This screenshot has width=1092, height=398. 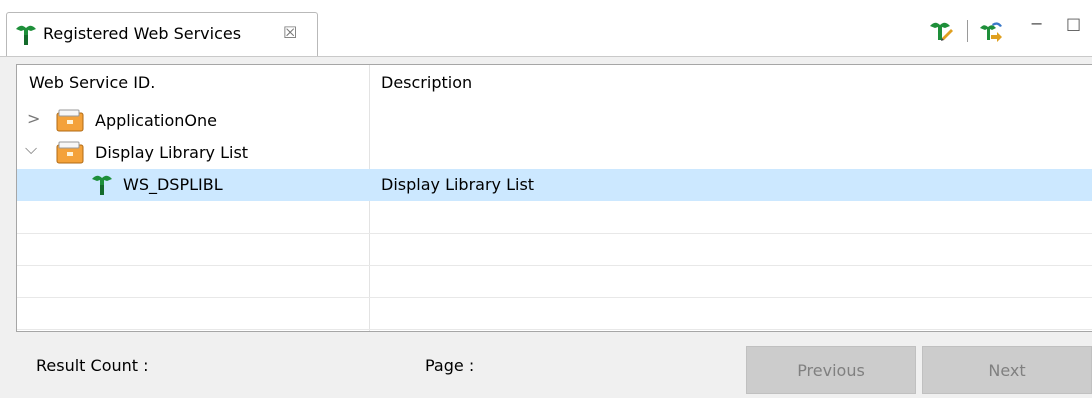 What do you see at coordinates (33, 118) in the screenshot?
I see `expand-icon: >` at bounding box center [33, 118].